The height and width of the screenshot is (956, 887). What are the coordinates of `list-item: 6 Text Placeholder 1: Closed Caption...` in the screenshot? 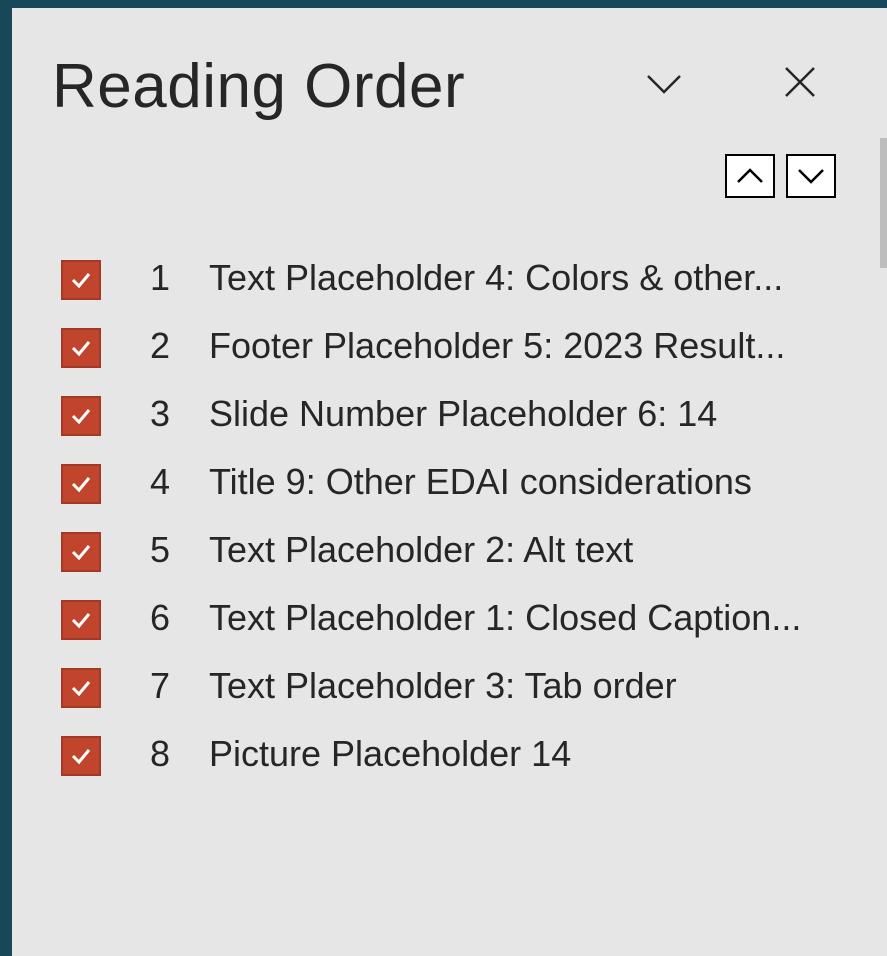 It's located at (442, 615).